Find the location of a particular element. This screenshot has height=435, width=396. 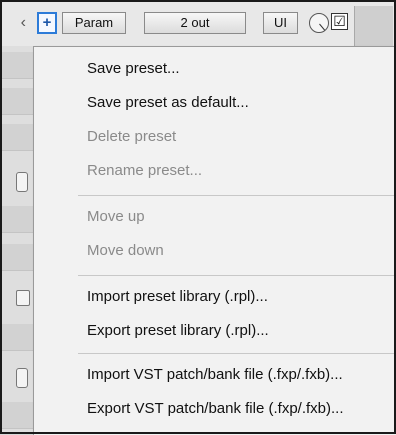

check-icon: ☑ is located at coordinates (339, 21).